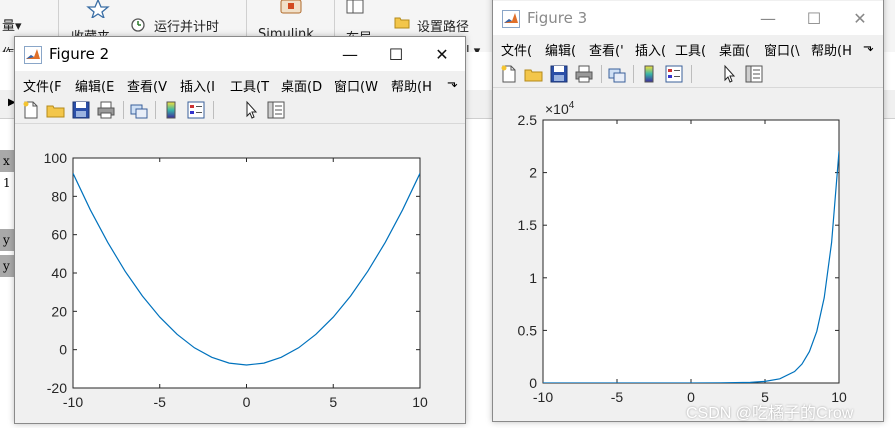 The height and width of the screenshot is (428, 895). I want to click on menu-window: 窗口(\, so click(781, 49).